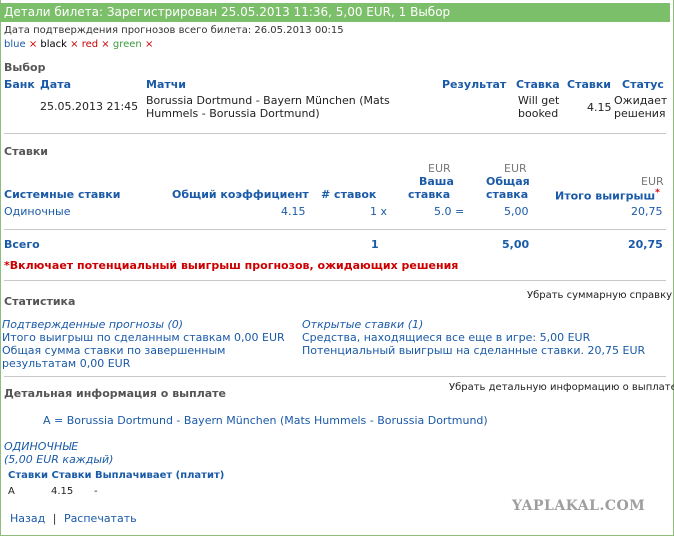 Image resolution: width=674 pixels, height=536 pixels. Describe the element at coordinates (474, 84) in the screenshot. I see `header-result: Результат` at that location.